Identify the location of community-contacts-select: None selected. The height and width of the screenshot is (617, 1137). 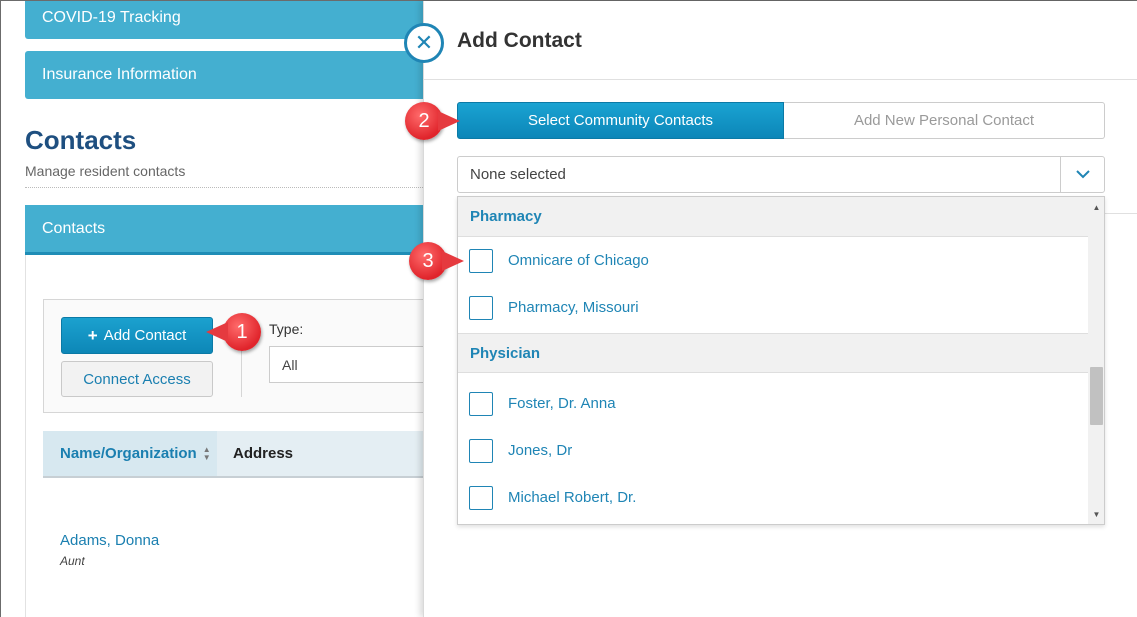
(781, 174).